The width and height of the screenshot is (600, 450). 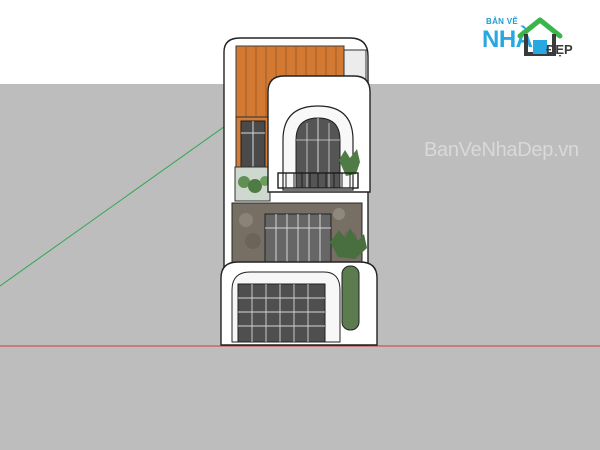 What do you see at coordinates (502, 21) in the screenshot?
I see `logo-small-text: BẢN VẼ` at bounding box center [502, 21].